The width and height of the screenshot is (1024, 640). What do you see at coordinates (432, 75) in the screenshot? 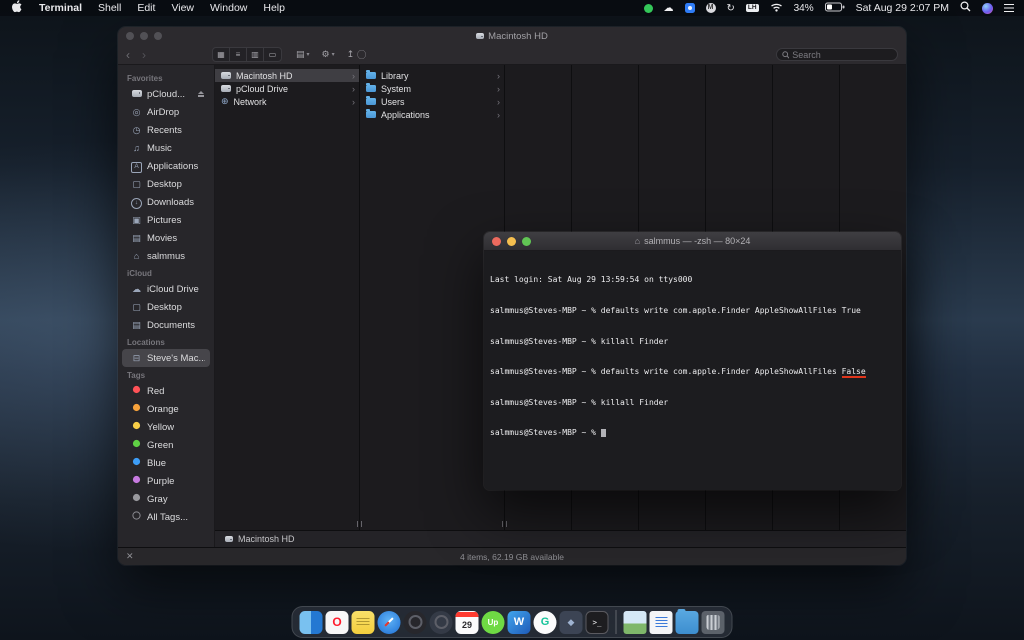
I see `column-item-library: Library` at bounding box center [432, 75].